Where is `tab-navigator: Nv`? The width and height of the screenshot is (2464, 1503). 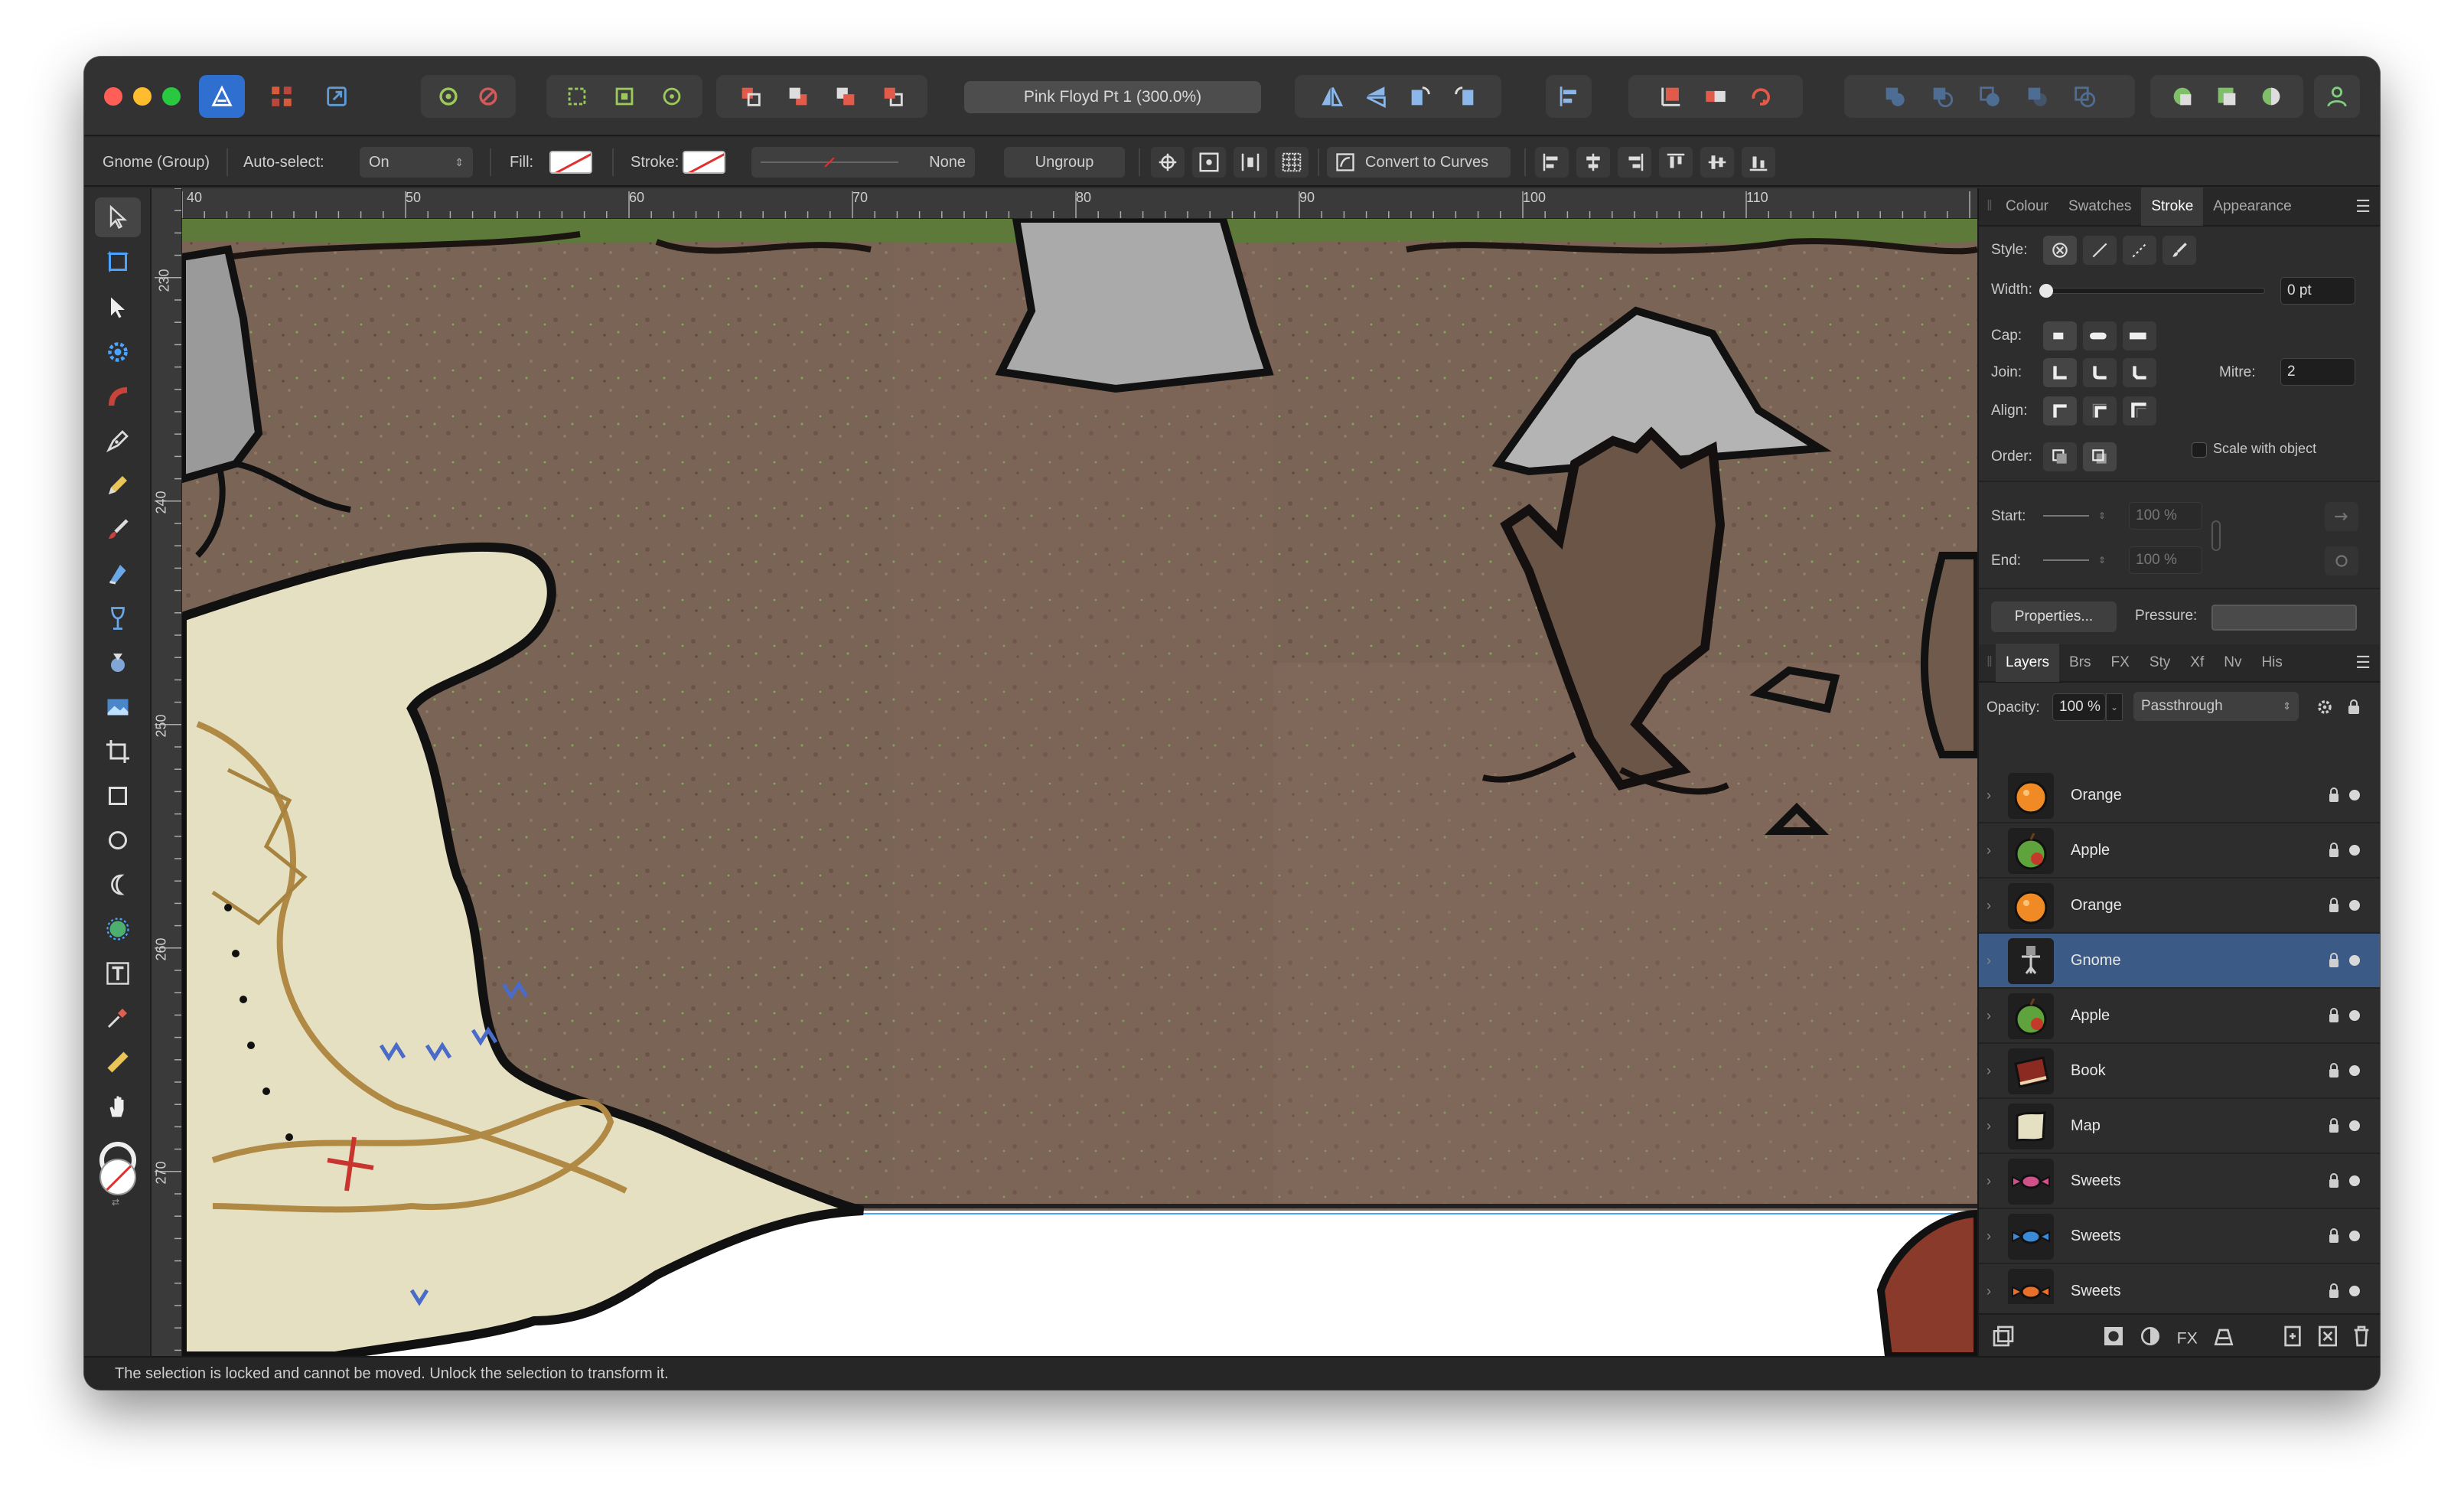
tab-navigator: Nv is located at coordinates (2232, 663).